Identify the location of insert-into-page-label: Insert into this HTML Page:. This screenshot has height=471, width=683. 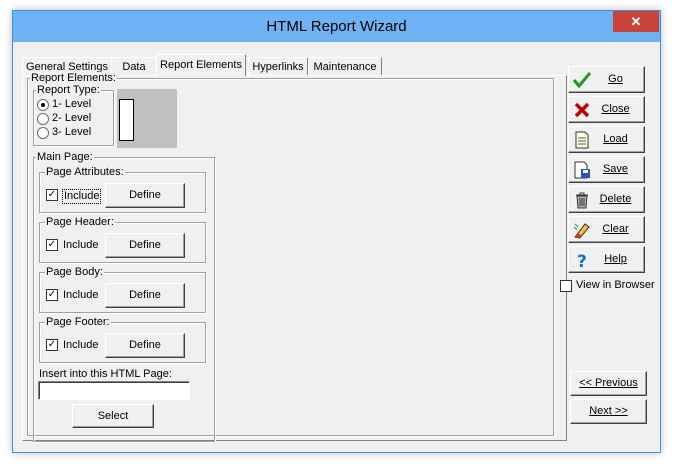
(105, 374).